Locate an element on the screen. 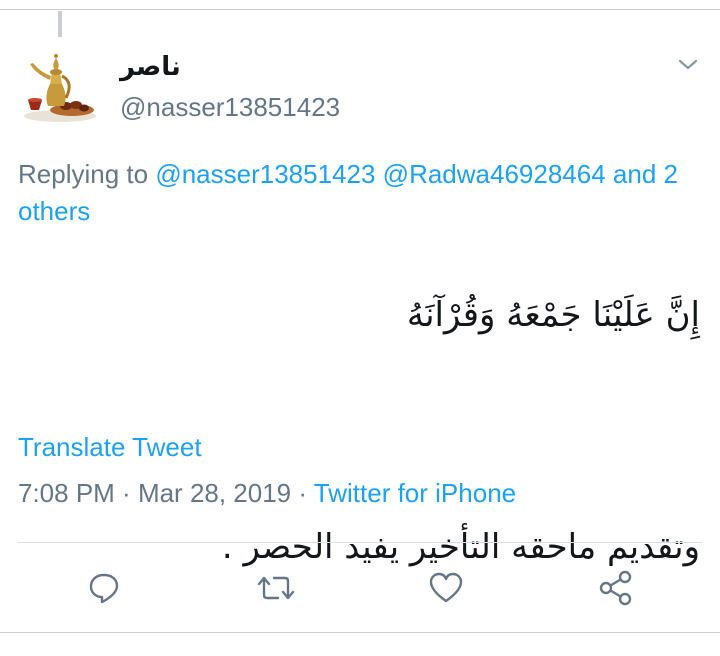  reply-icon is located at coordinates (104, 588).